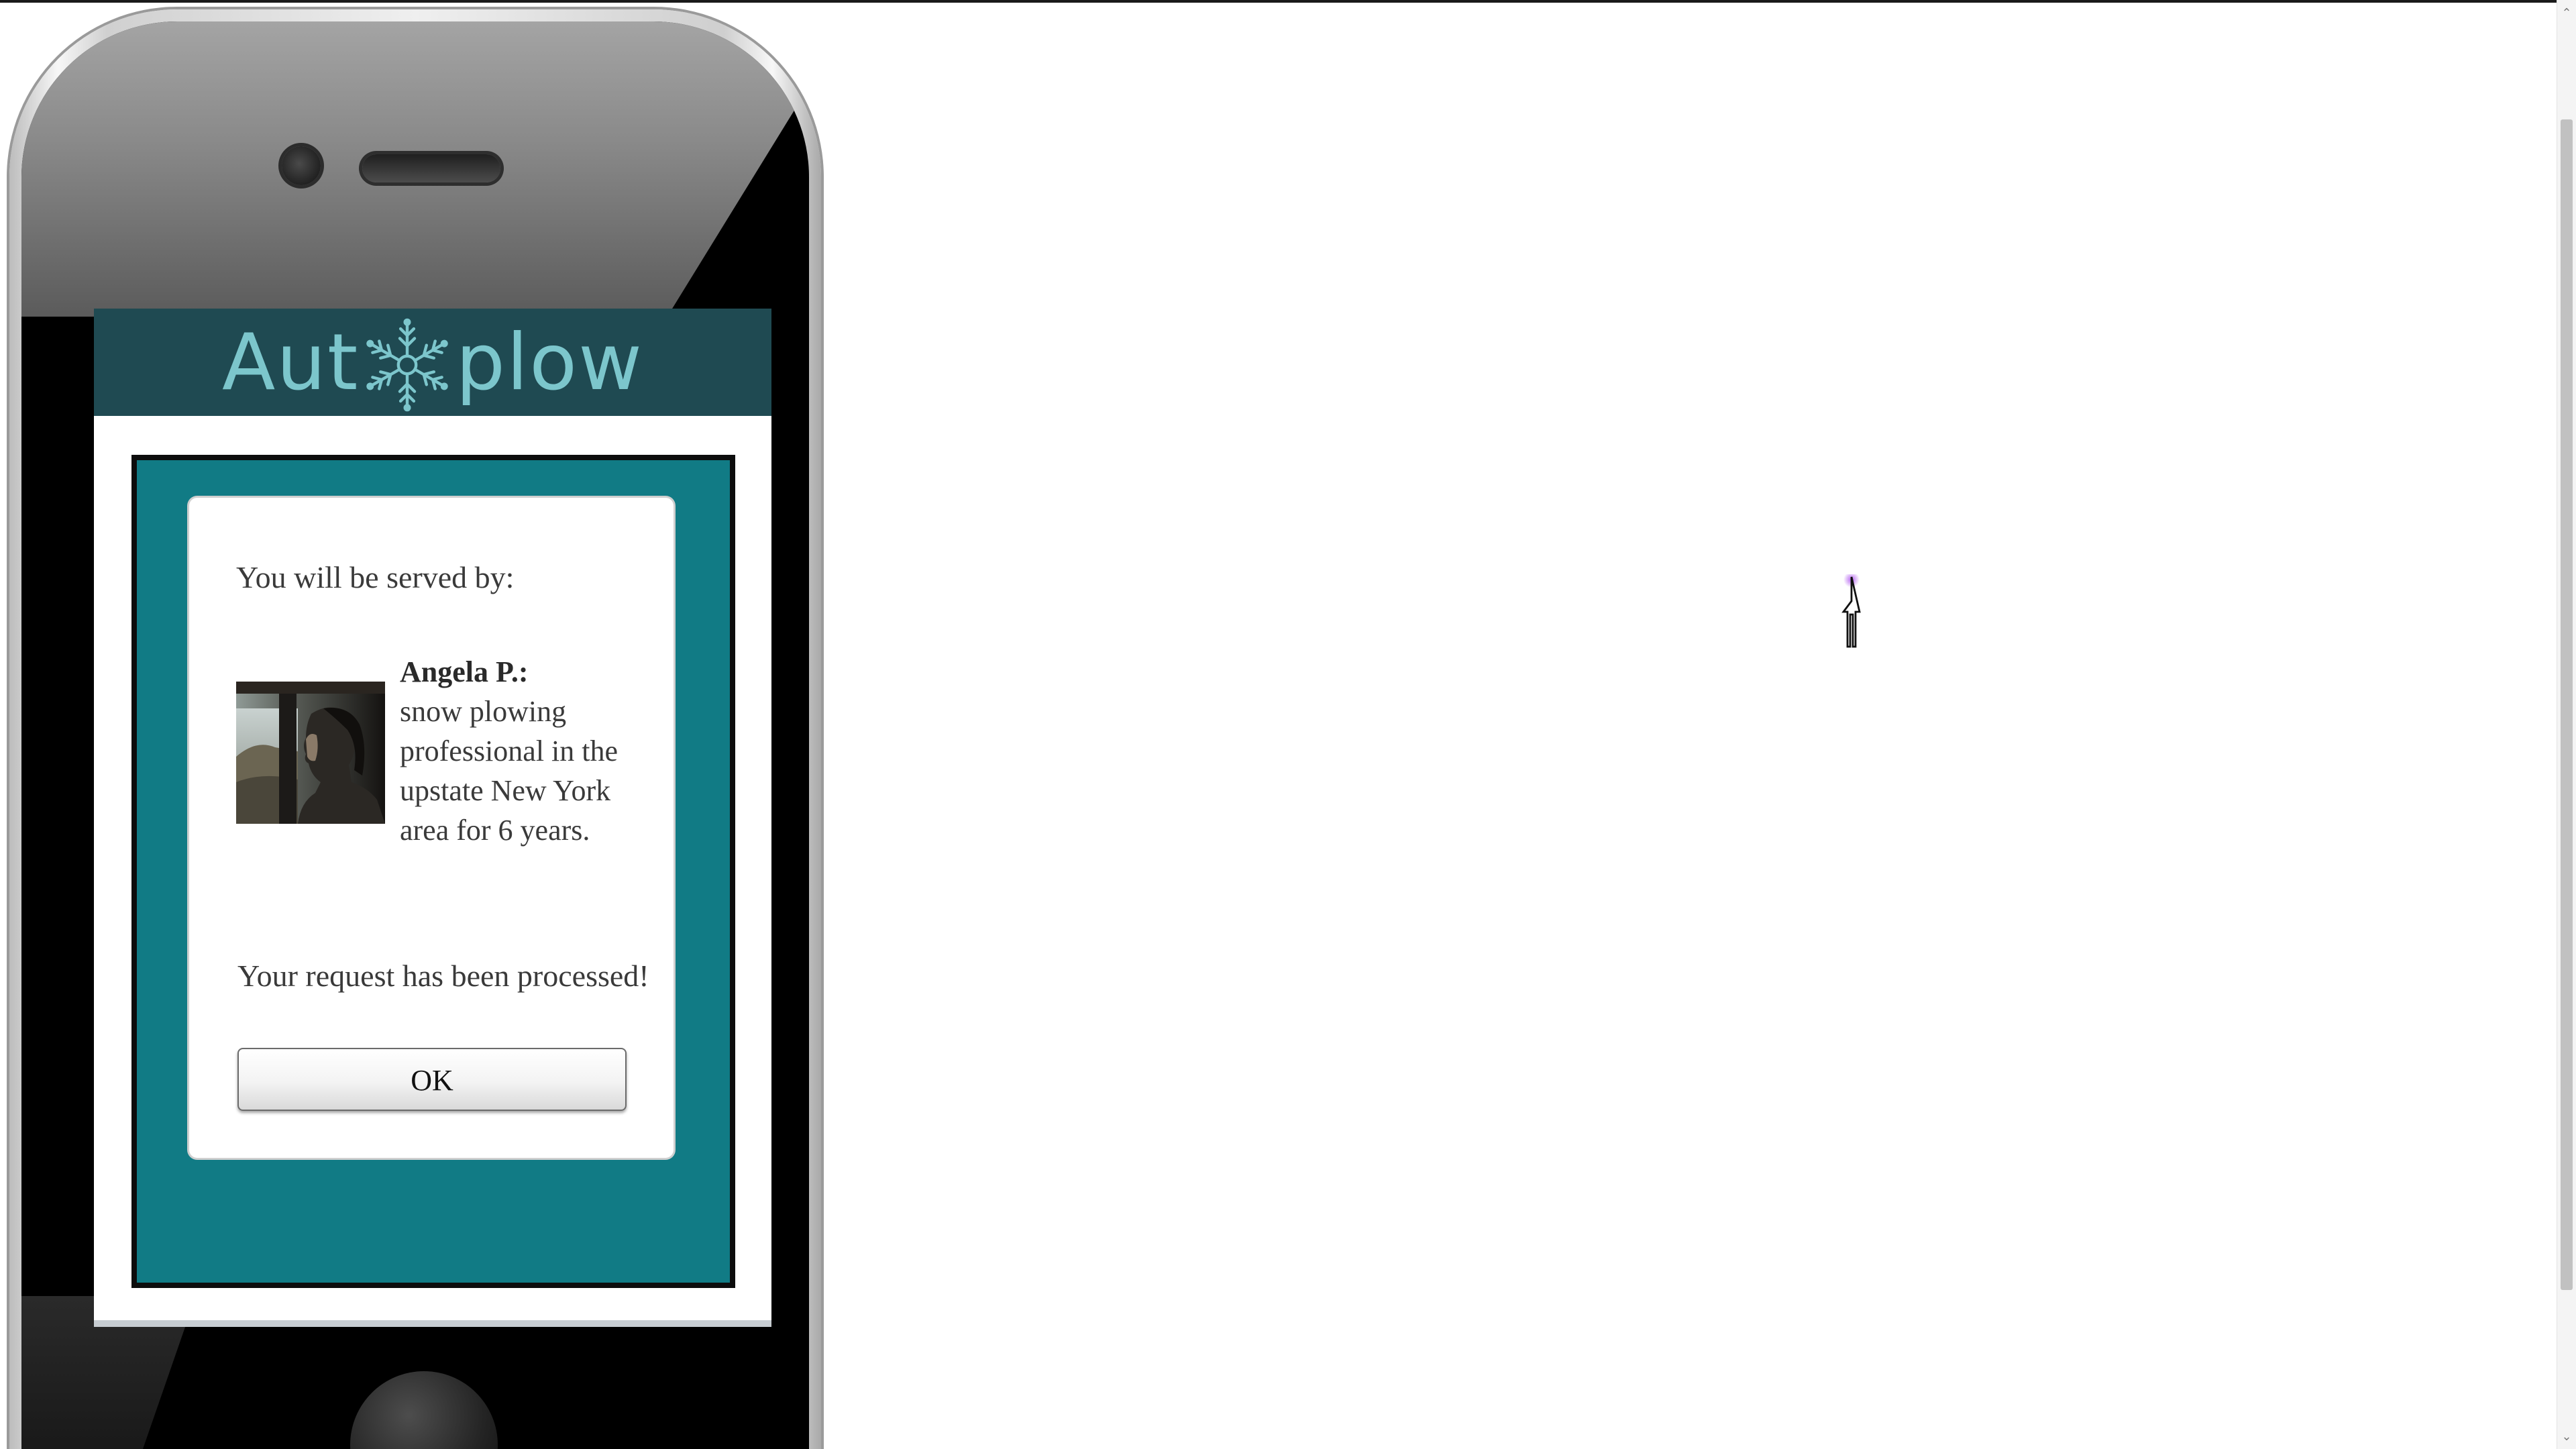 Image resolution: width=2576 pixels, height=1449 pixels. I want to click on pointer-cursor-icon, so click(1851, 611).